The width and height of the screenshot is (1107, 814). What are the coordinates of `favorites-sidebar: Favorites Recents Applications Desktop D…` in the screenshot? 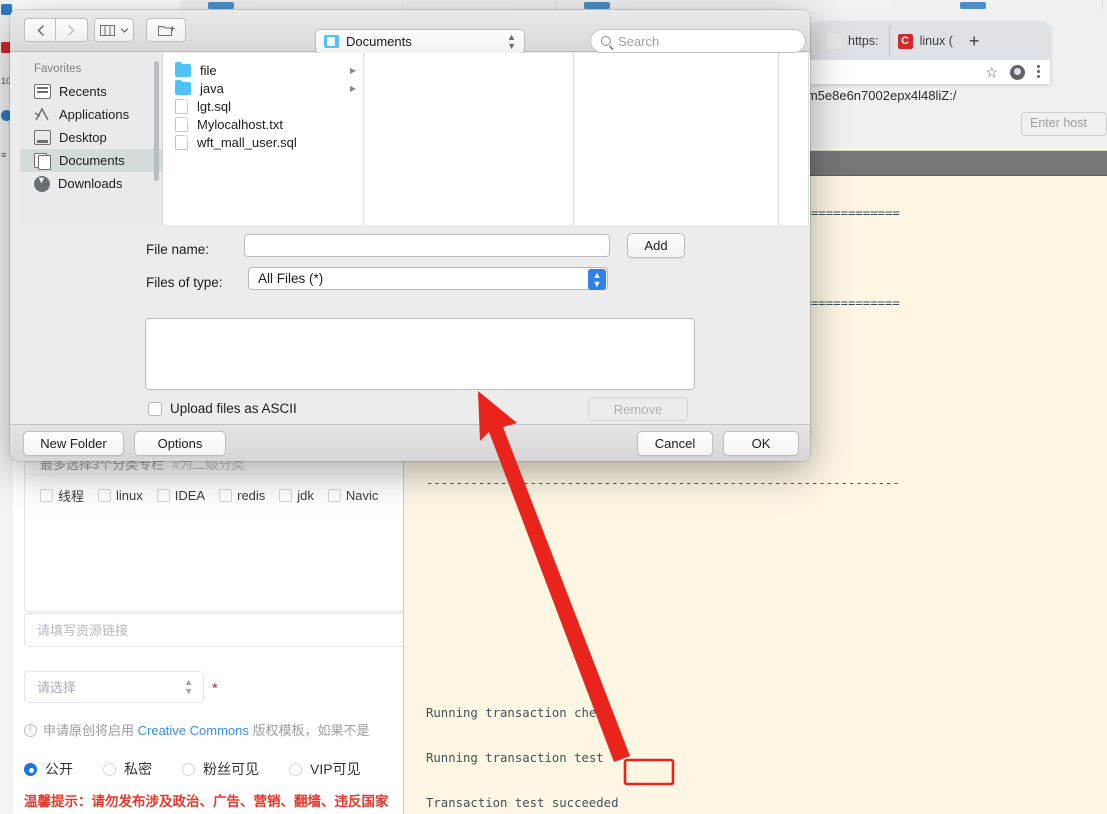 It's located at (91, 139).